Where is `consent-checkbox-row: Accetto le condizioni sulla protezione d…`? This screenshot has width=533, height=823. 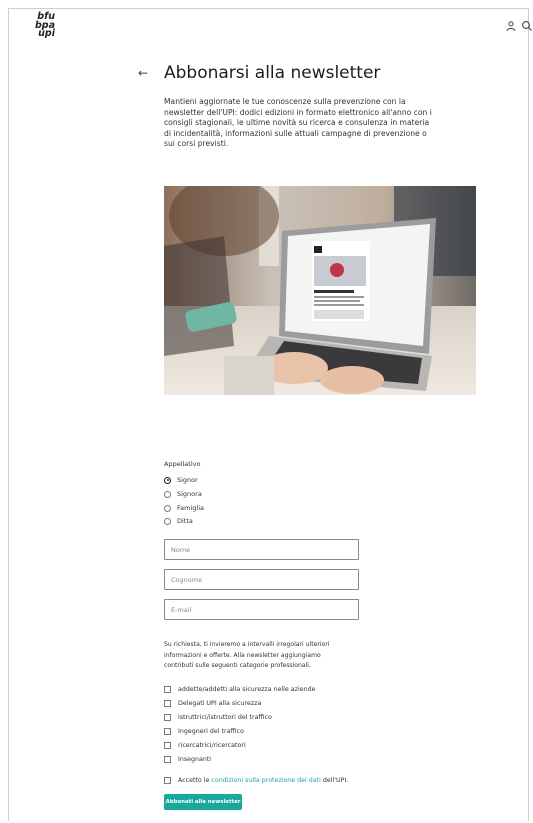 consent-checkbox-row: Accetto le condizioni sulla protezione d… is located at coordinates (256, 780).